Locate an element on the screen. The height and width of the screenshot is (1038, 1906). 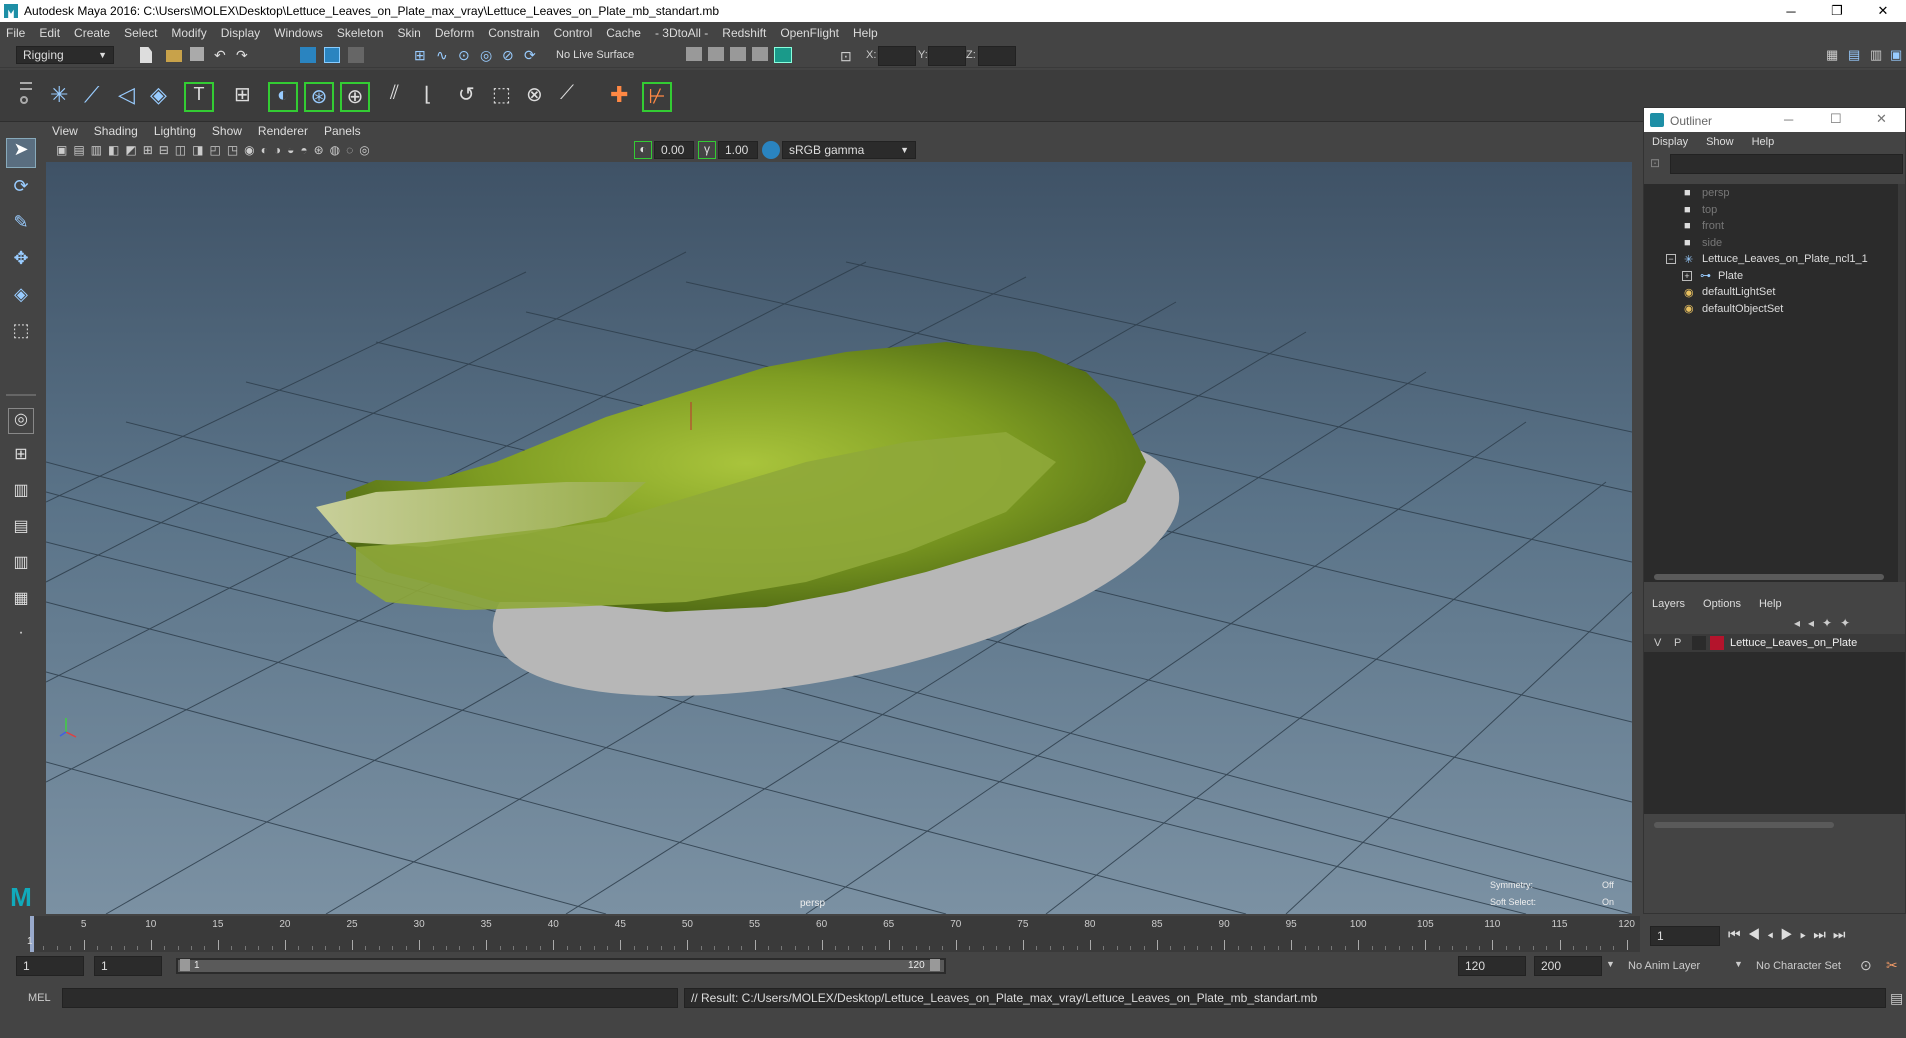
snap-view-plane-icon: ◎ is located at coordinates (489, 56).